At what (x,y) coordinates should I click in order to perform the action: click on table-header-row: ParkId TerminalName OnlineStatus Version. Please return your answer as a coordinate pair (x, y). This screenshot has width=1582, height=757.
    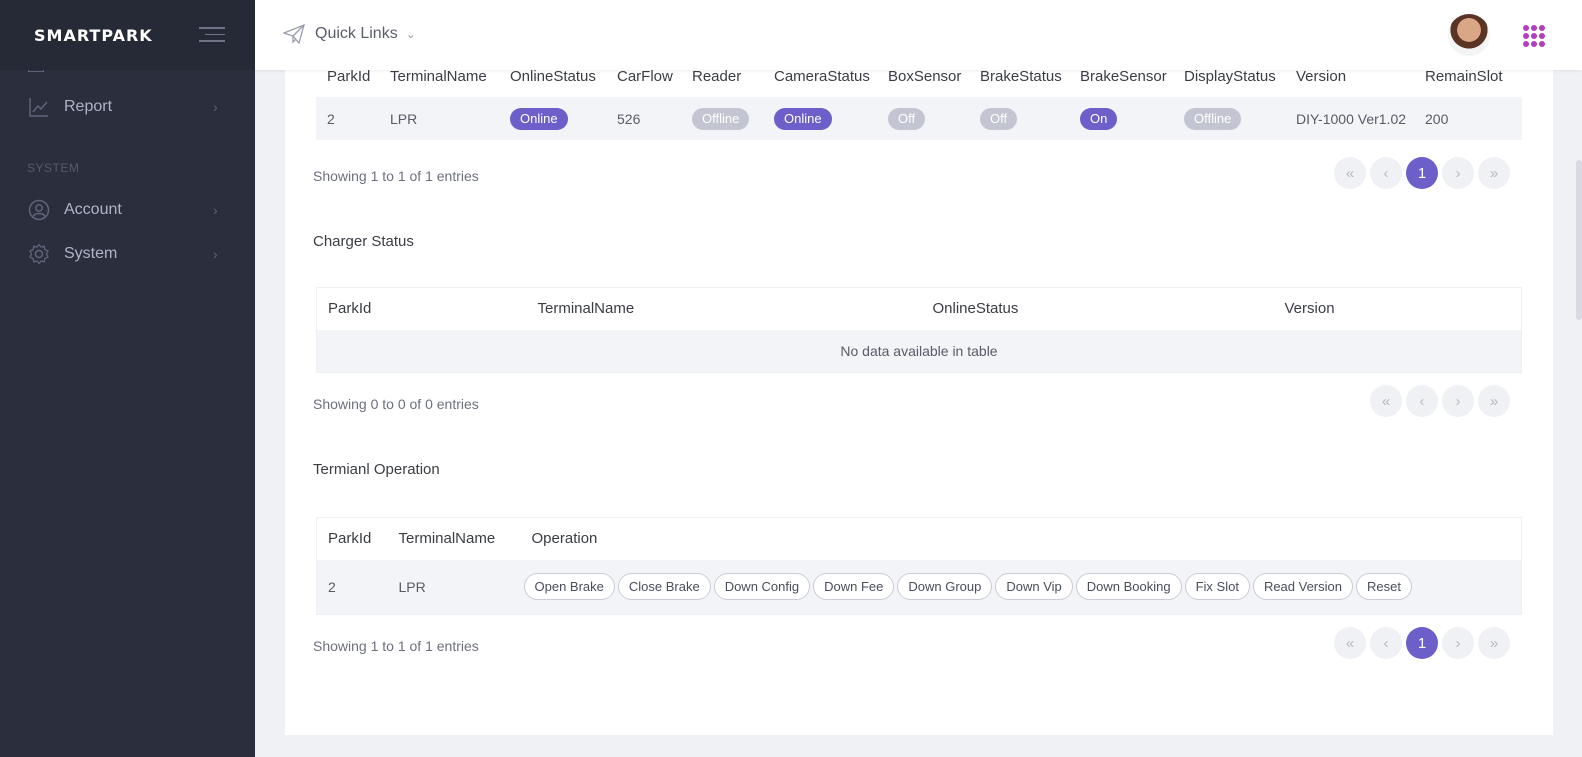
    Looking at the image, I should click on (919, 309).